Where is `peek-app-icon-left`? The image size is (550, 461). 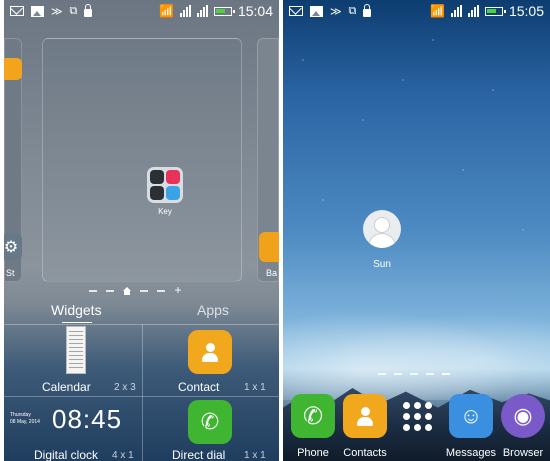
peek-app-icon-left is located at coordinates (13, 69).